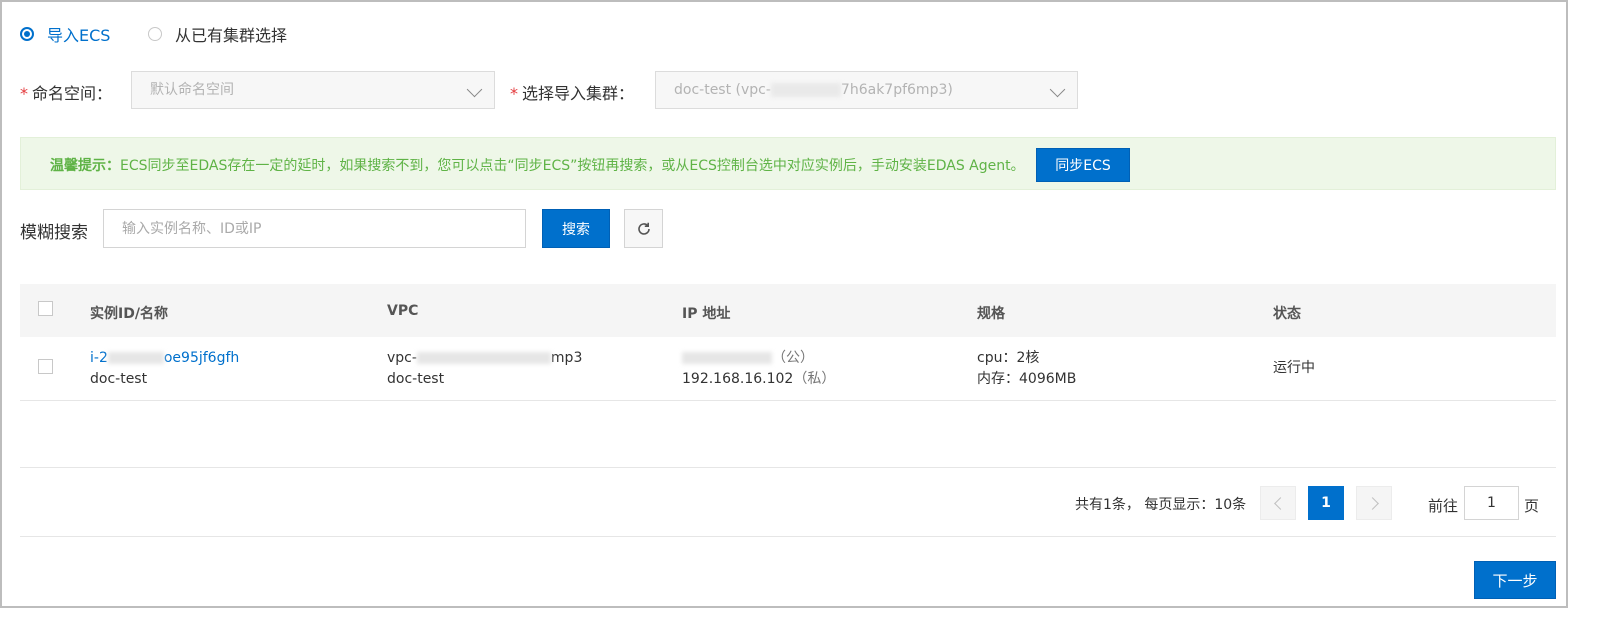 The image size is (1620, 628). I want to click on refresh-button, so click(643, 228).